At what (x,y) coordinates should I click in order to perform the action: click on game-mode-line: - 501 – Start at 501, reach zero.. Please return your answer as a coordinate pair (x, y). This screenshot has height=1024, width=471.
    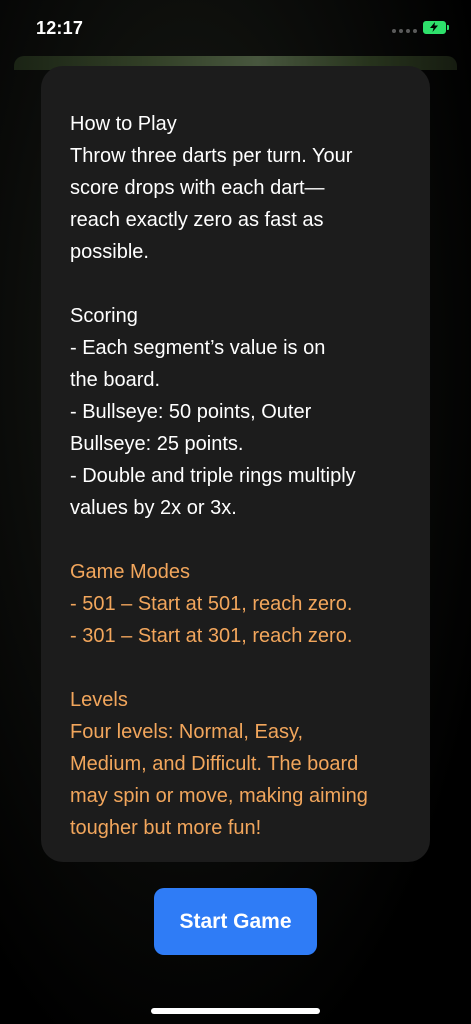
    Looking at the image, I should click on (211, 604).